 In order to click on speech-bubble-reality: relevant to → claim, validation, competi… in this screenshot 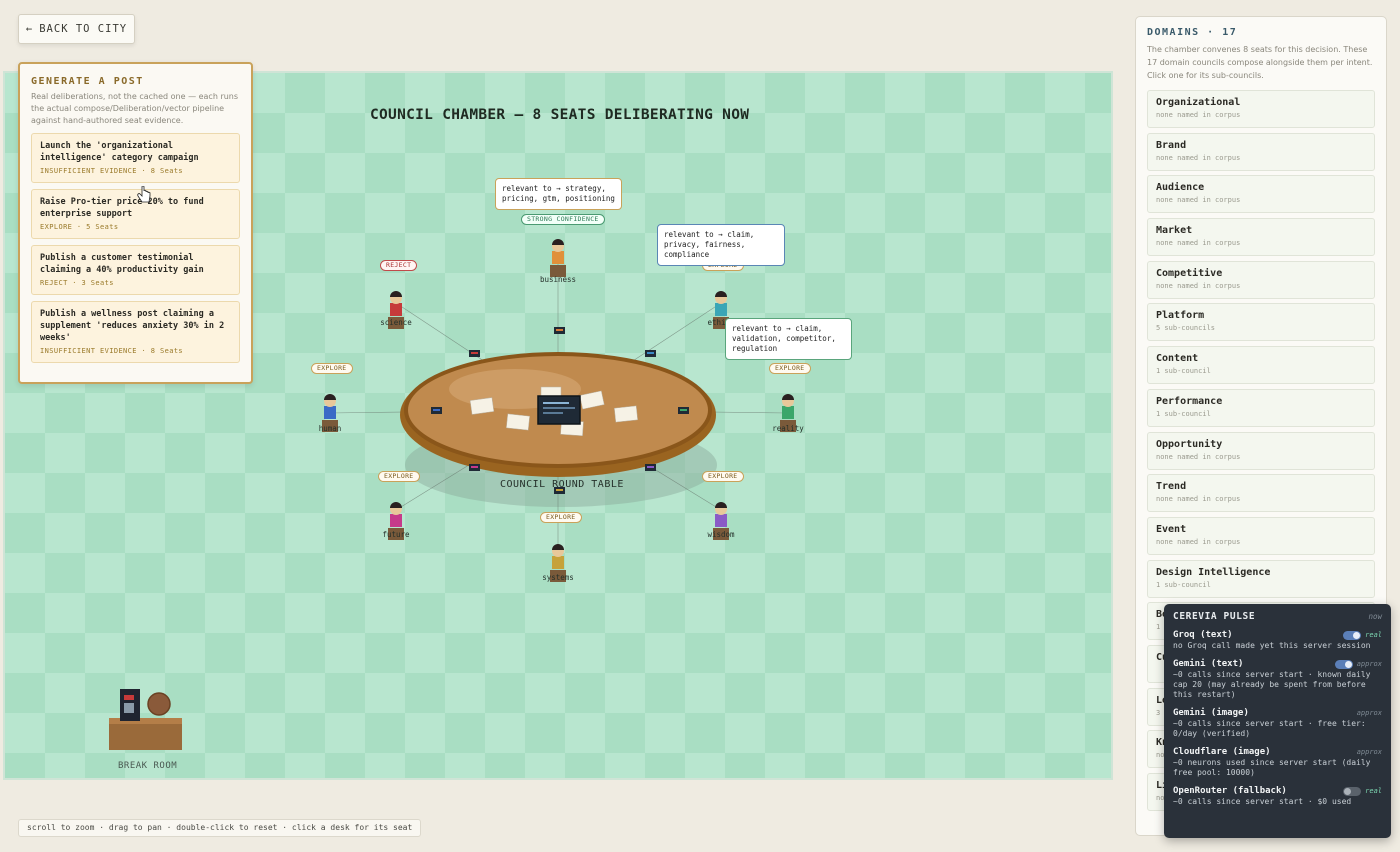, I will do `click(788, 339)`.